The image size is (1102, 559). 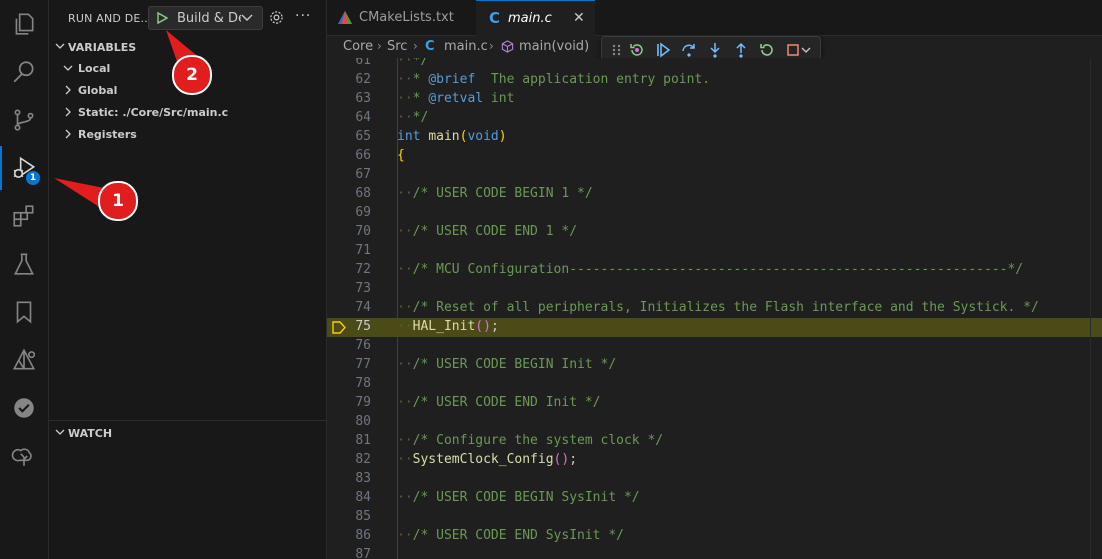 I want to click on step-out-icon, so click(x=741, y=50).